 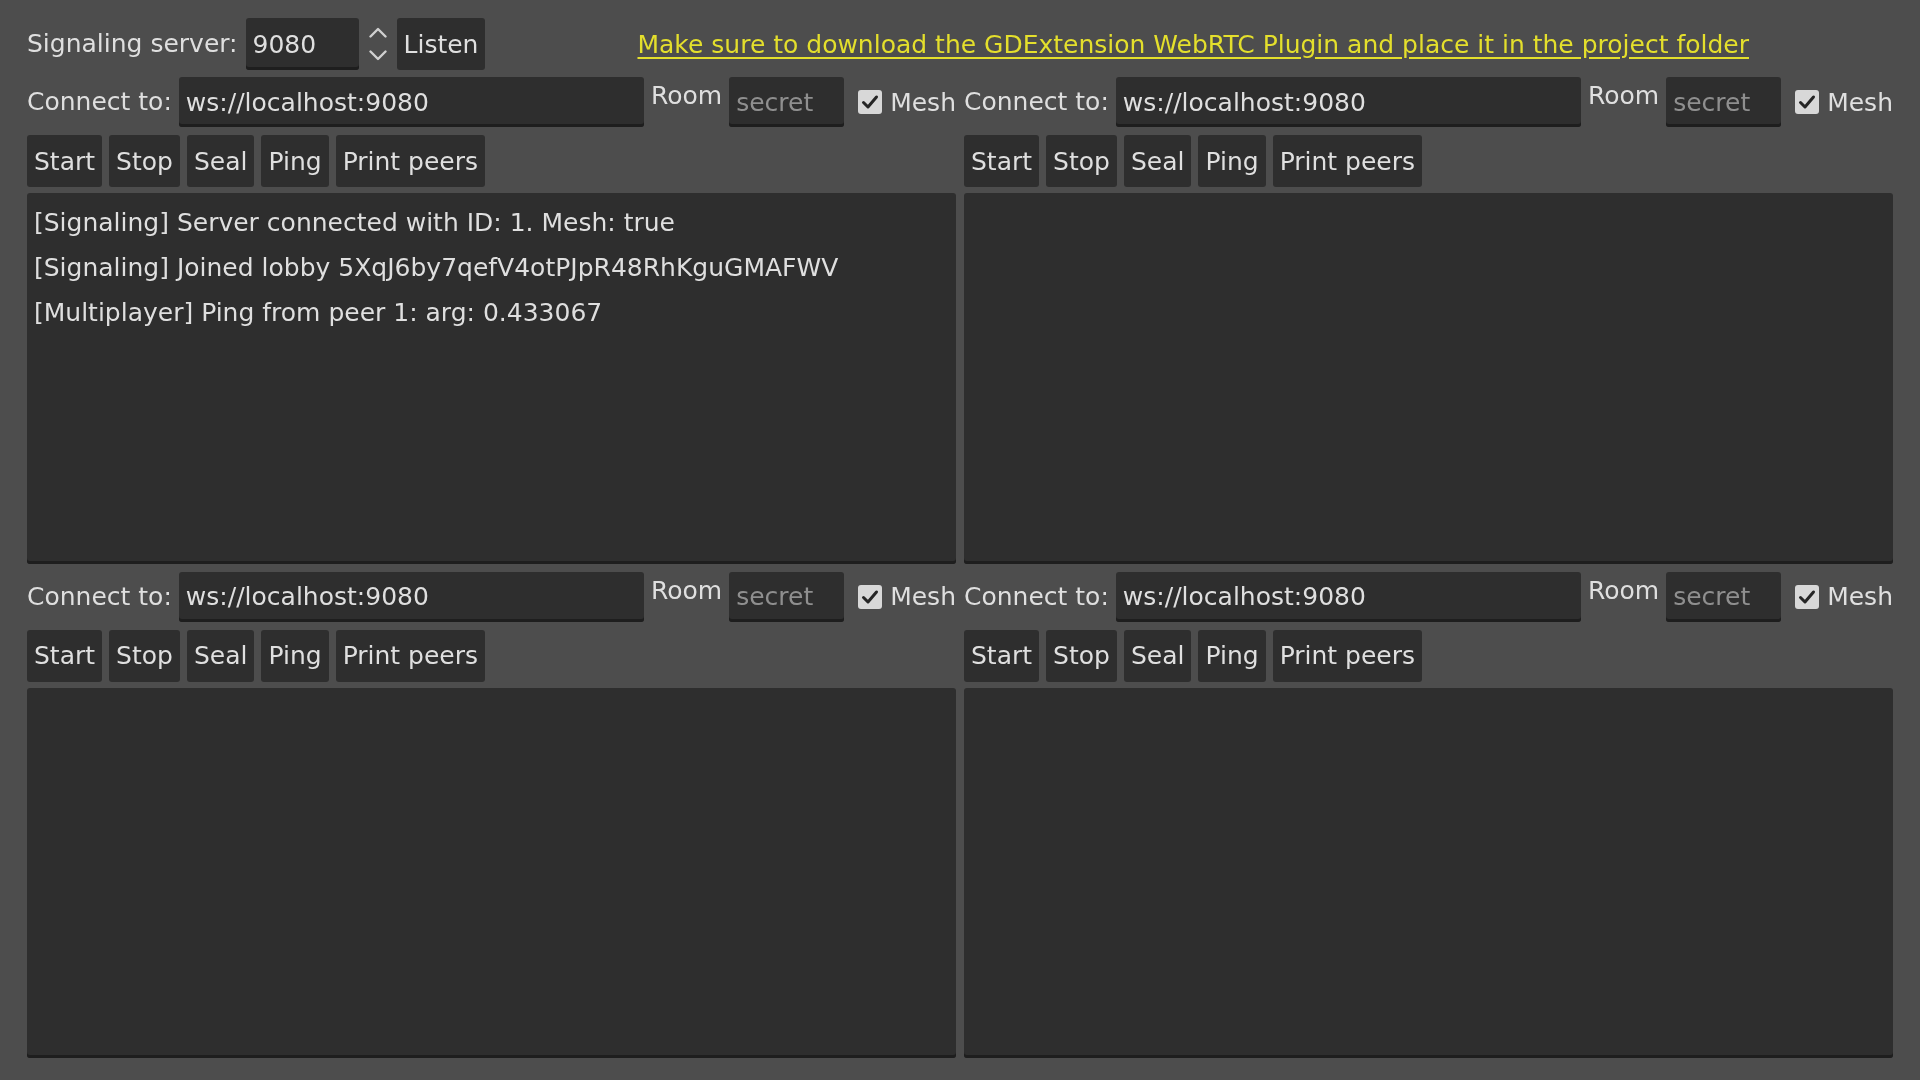 I want to click on log-line: [Signaling] Server connected with ID: 1. Mesh: true, so click(x=354, y=223).